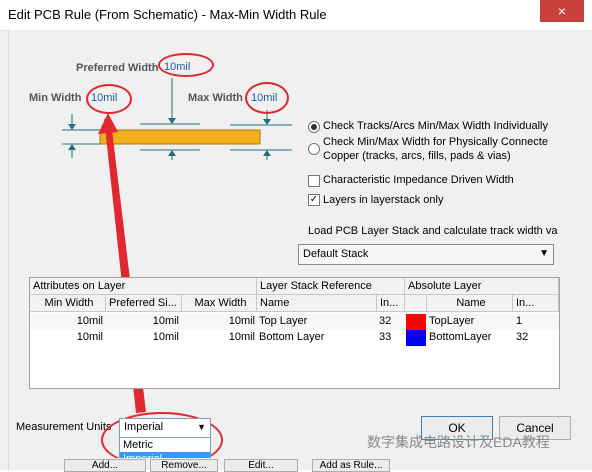 The height and width of the screenshot is (472, 592). What do you see at coordinates (68, 303) in the screenshot?
I see `column-header-min-width: Min Width` at bounding box center [68, 303].